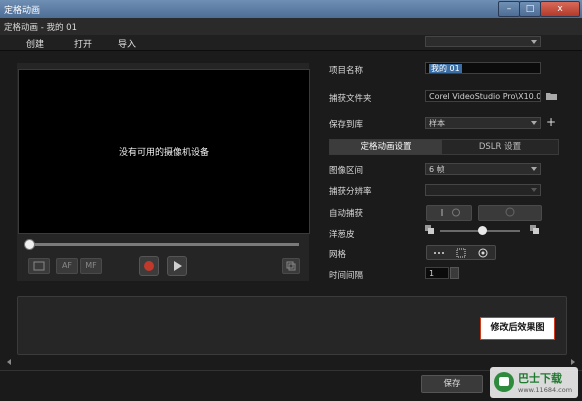 This screenshot has width=582, height=401. I want to click on onion-skin-more-icon, so click(535, 230).